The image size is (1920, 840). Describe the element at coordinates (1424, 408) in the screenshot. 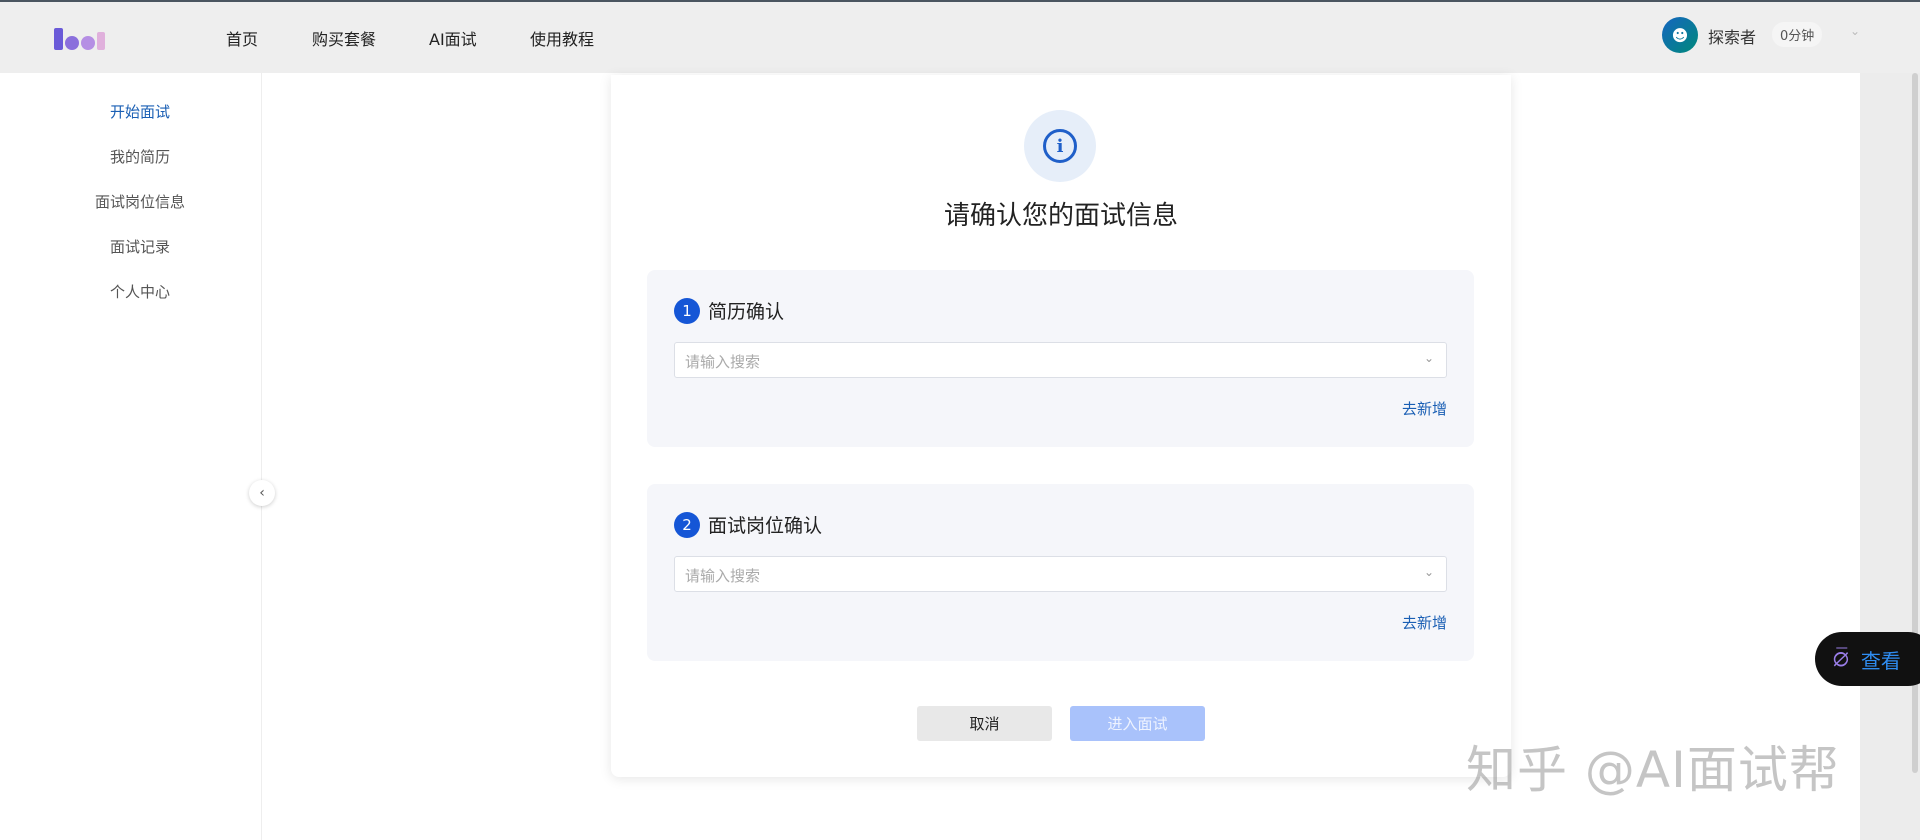

I see `add-resume-link: 去新增` at that location.